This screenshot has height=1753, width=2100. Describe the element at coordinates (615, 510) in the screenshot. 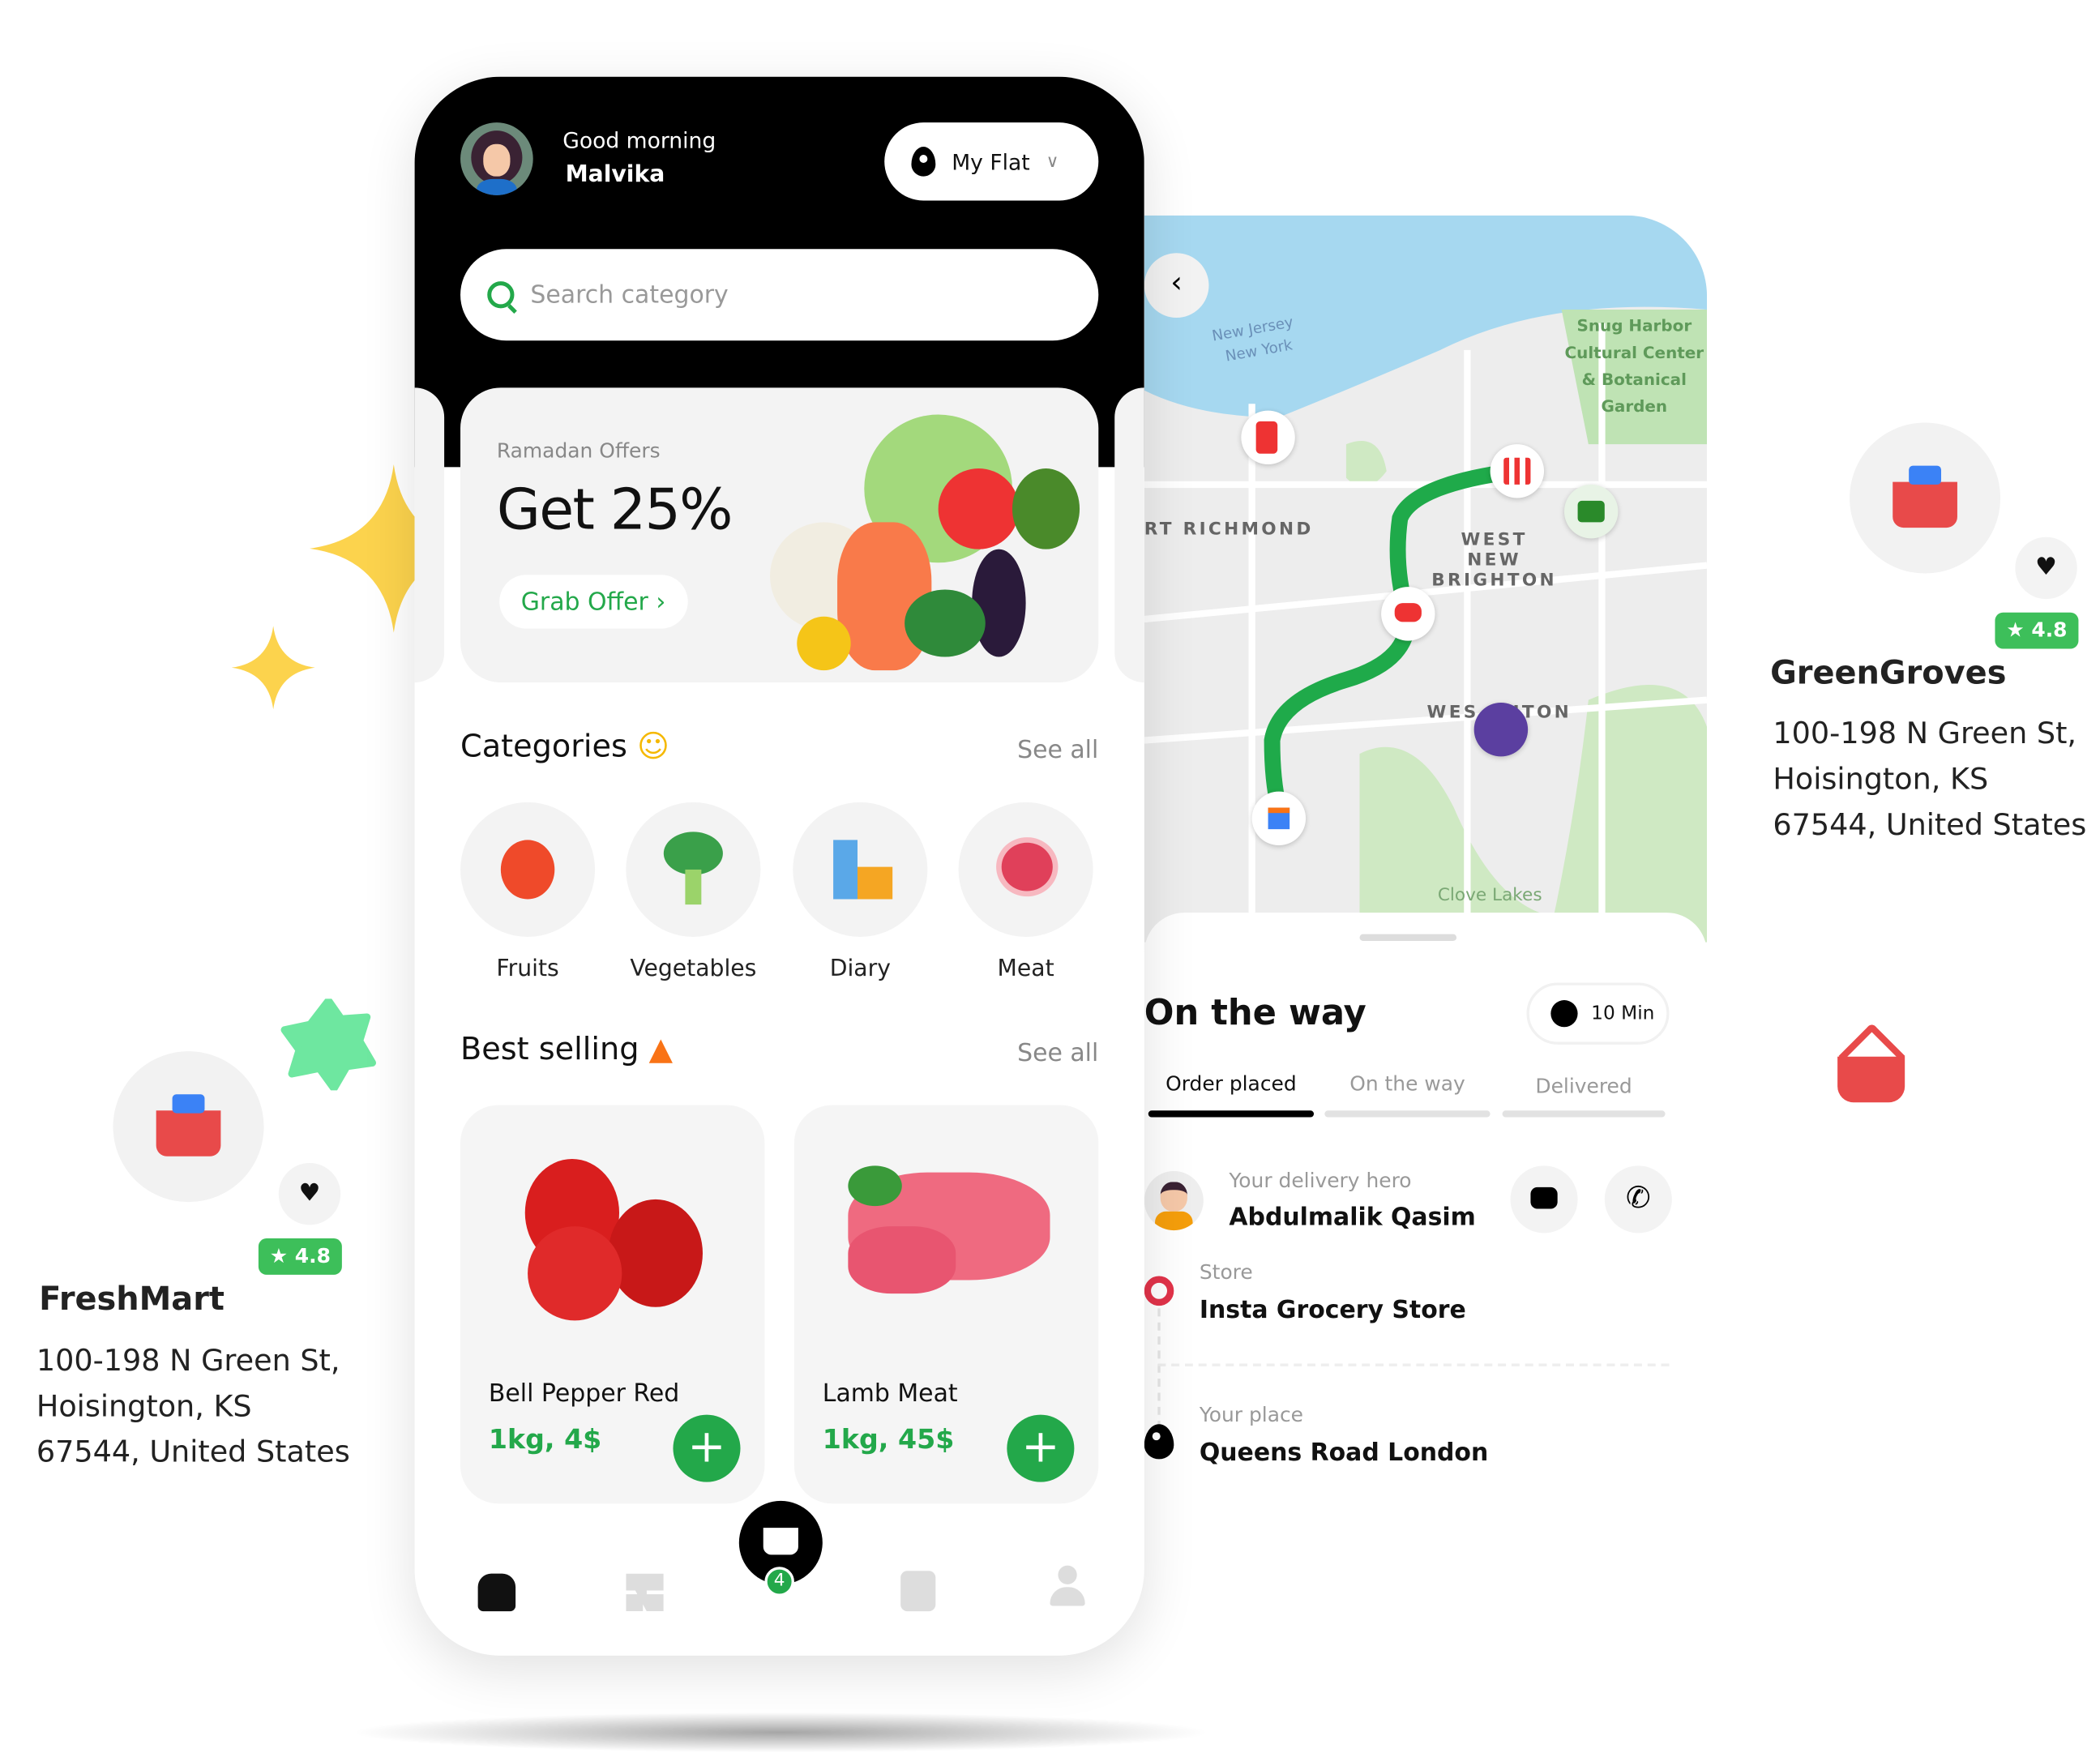

I see `banner-title: Get 25%` at that location.